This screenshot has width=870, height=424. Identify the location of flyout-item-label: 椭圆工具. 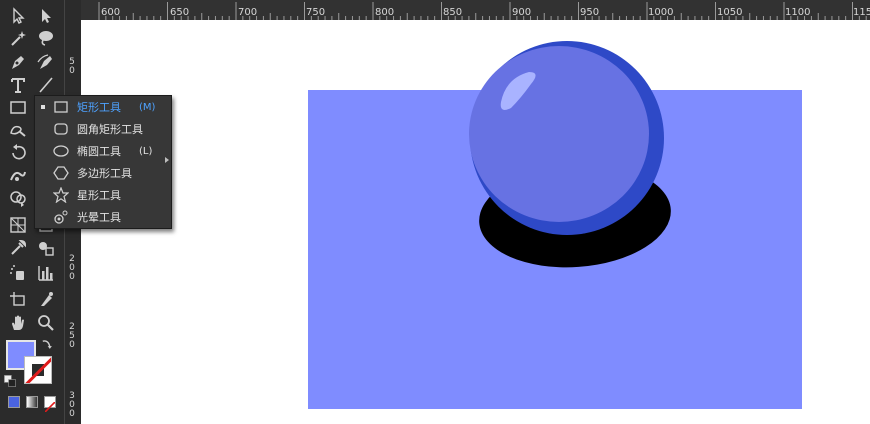
(99, 151).